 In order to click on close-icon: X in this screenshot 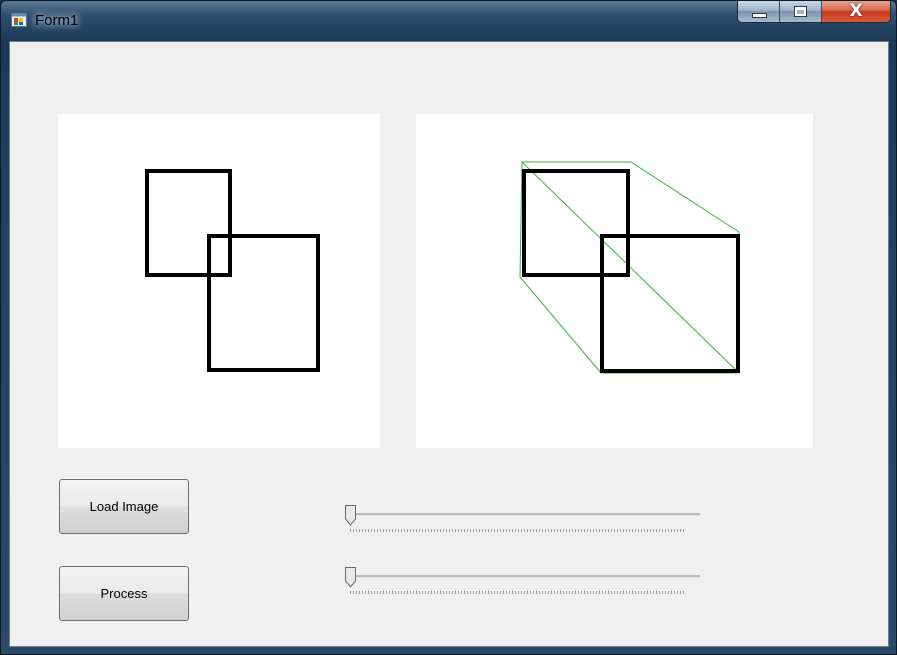, I will do `click(856, 11)`.